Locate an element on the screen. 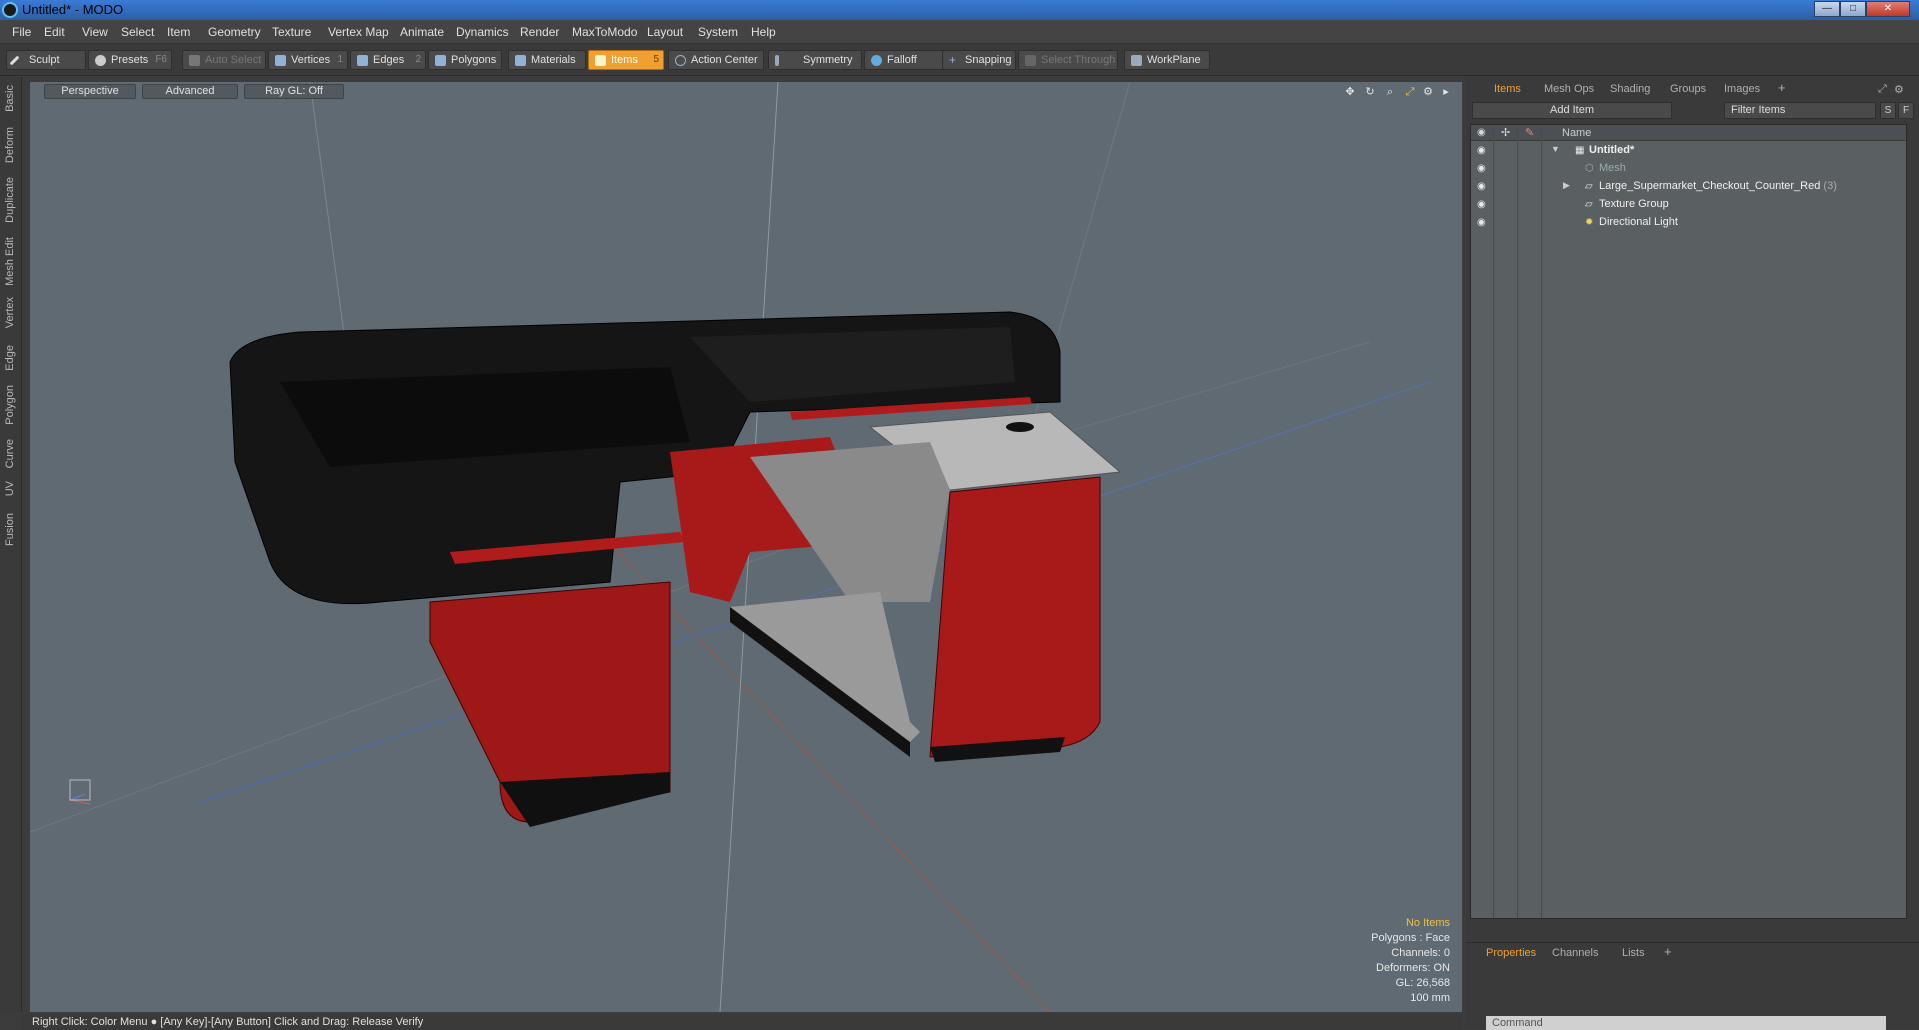 The image size is (1919, 1030). menu-item: Item is located at coordinates (178, 32).